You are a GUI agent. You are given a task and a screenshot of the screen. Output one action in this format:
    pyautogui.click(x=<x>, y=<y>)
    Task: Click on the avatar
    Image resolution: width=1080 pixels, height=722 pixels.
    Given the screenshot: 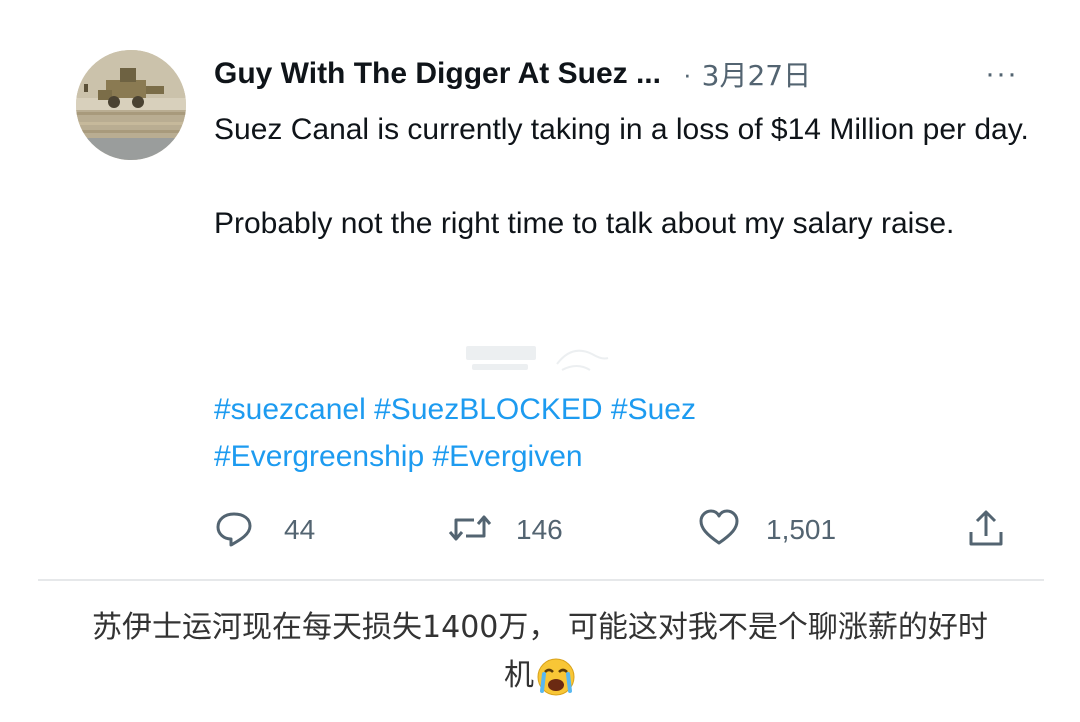 What is the action you would take?
    pyautogui.click(x=131, y=105)
    